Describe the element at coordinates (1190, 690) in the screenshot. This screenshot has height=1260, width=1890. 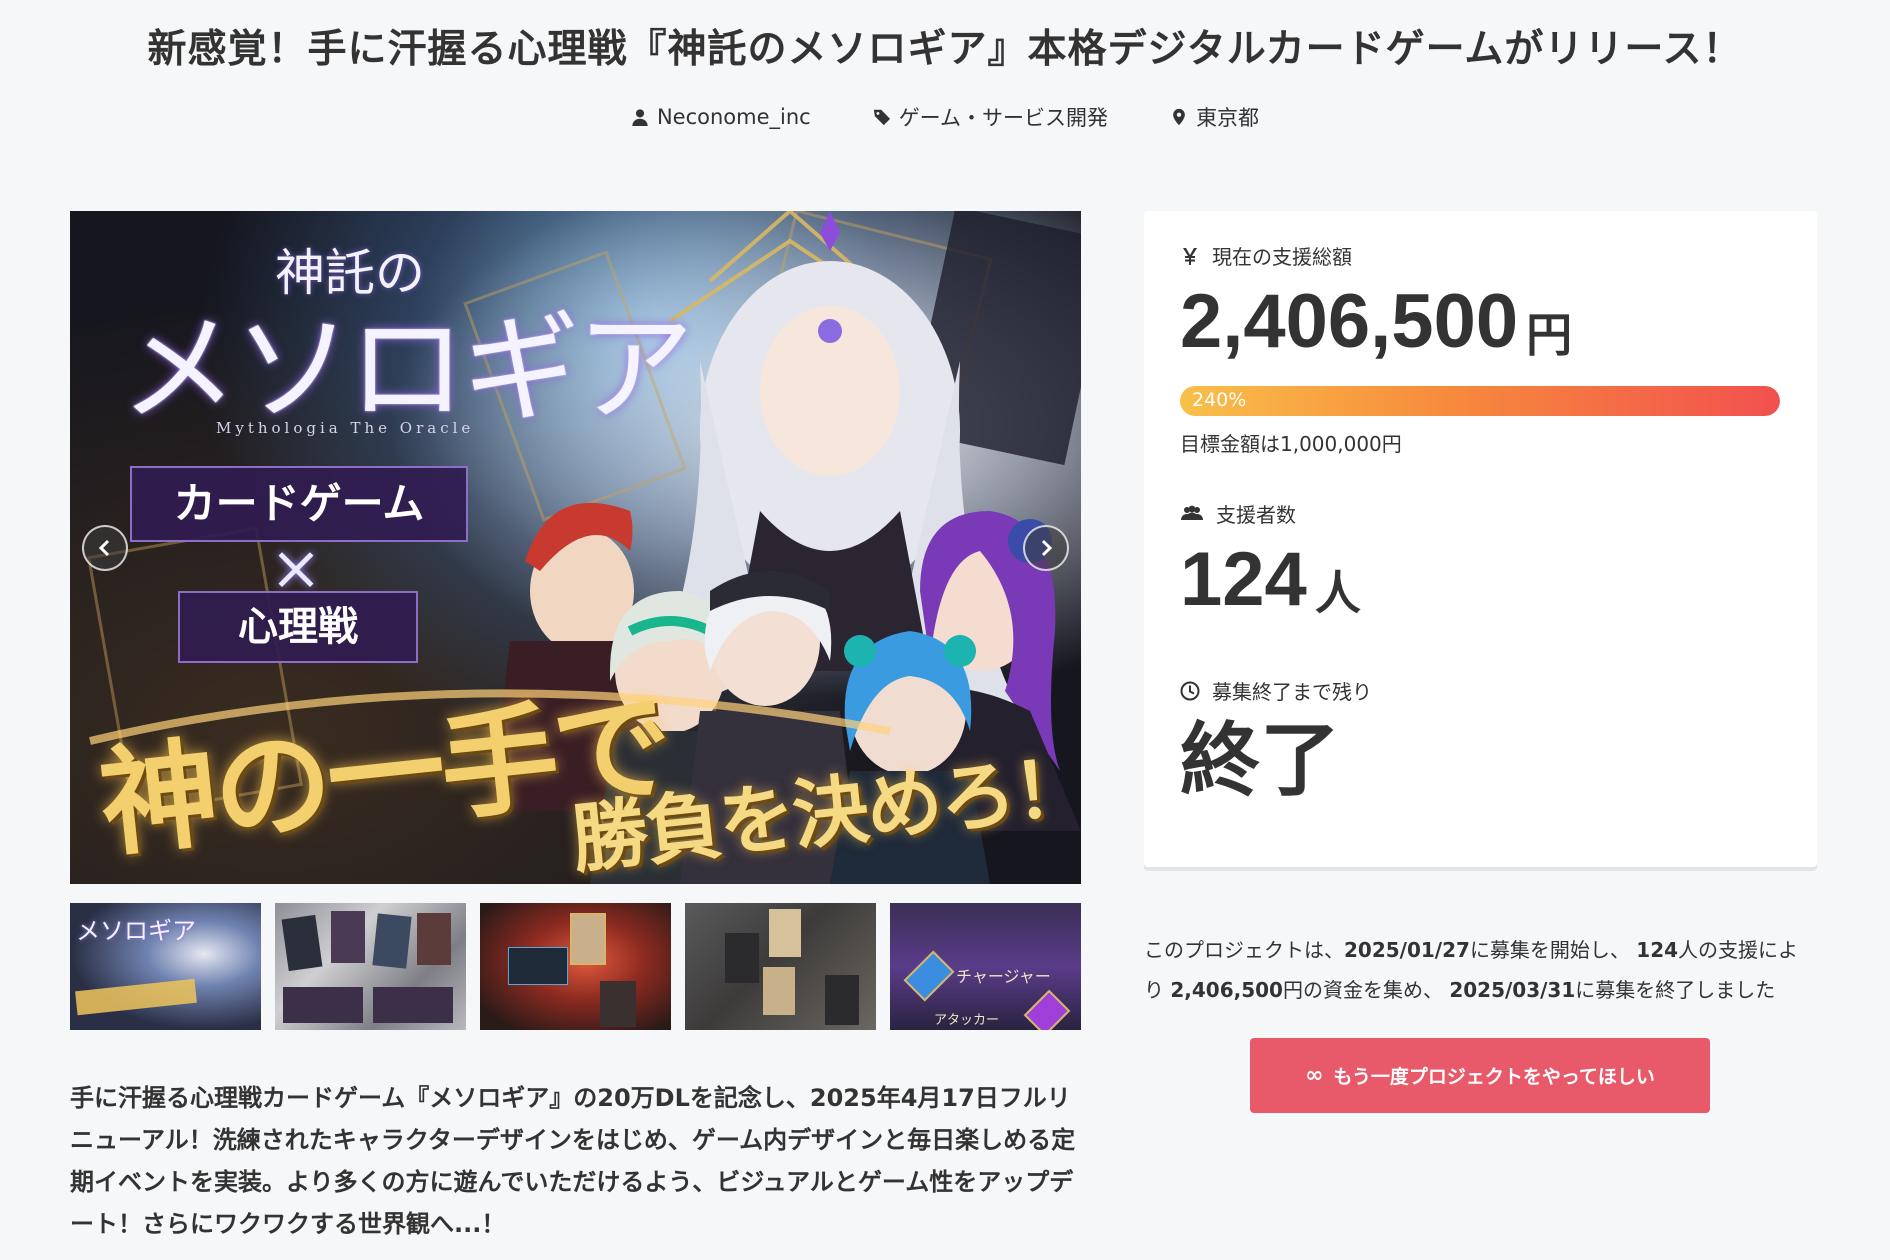
I see `clock-icon` at that location.